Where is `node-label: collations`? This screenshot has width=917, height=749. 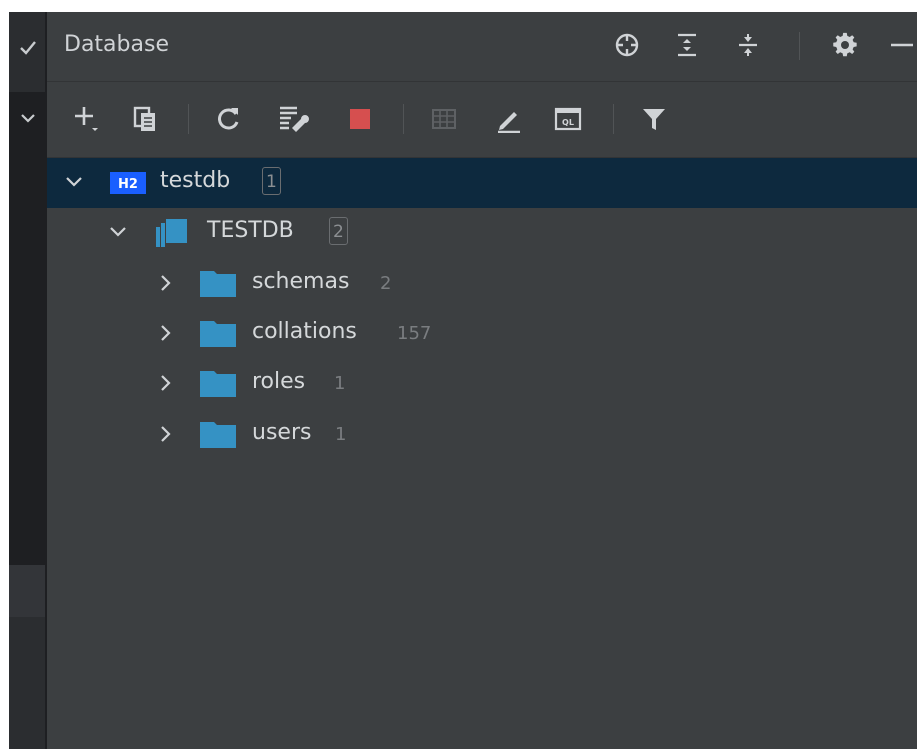
node-label: collations is located at coordinates (304, 331).